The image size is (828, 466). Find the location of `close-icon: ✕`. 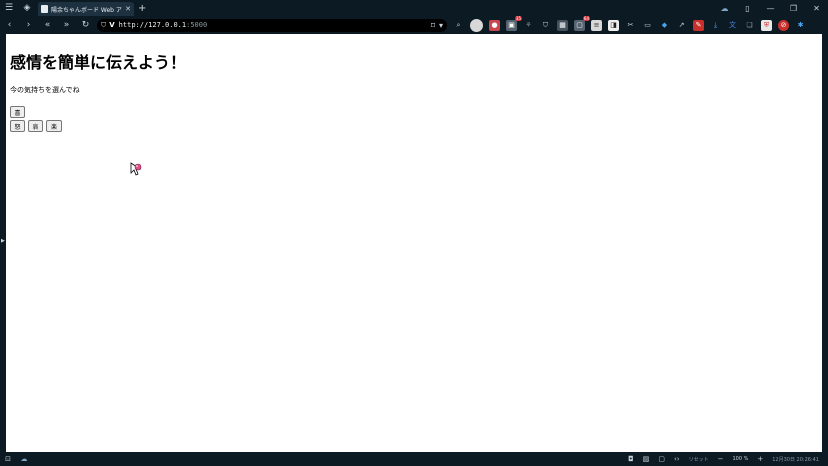

close-icon: ✕ is located at coordinates (128, 9).